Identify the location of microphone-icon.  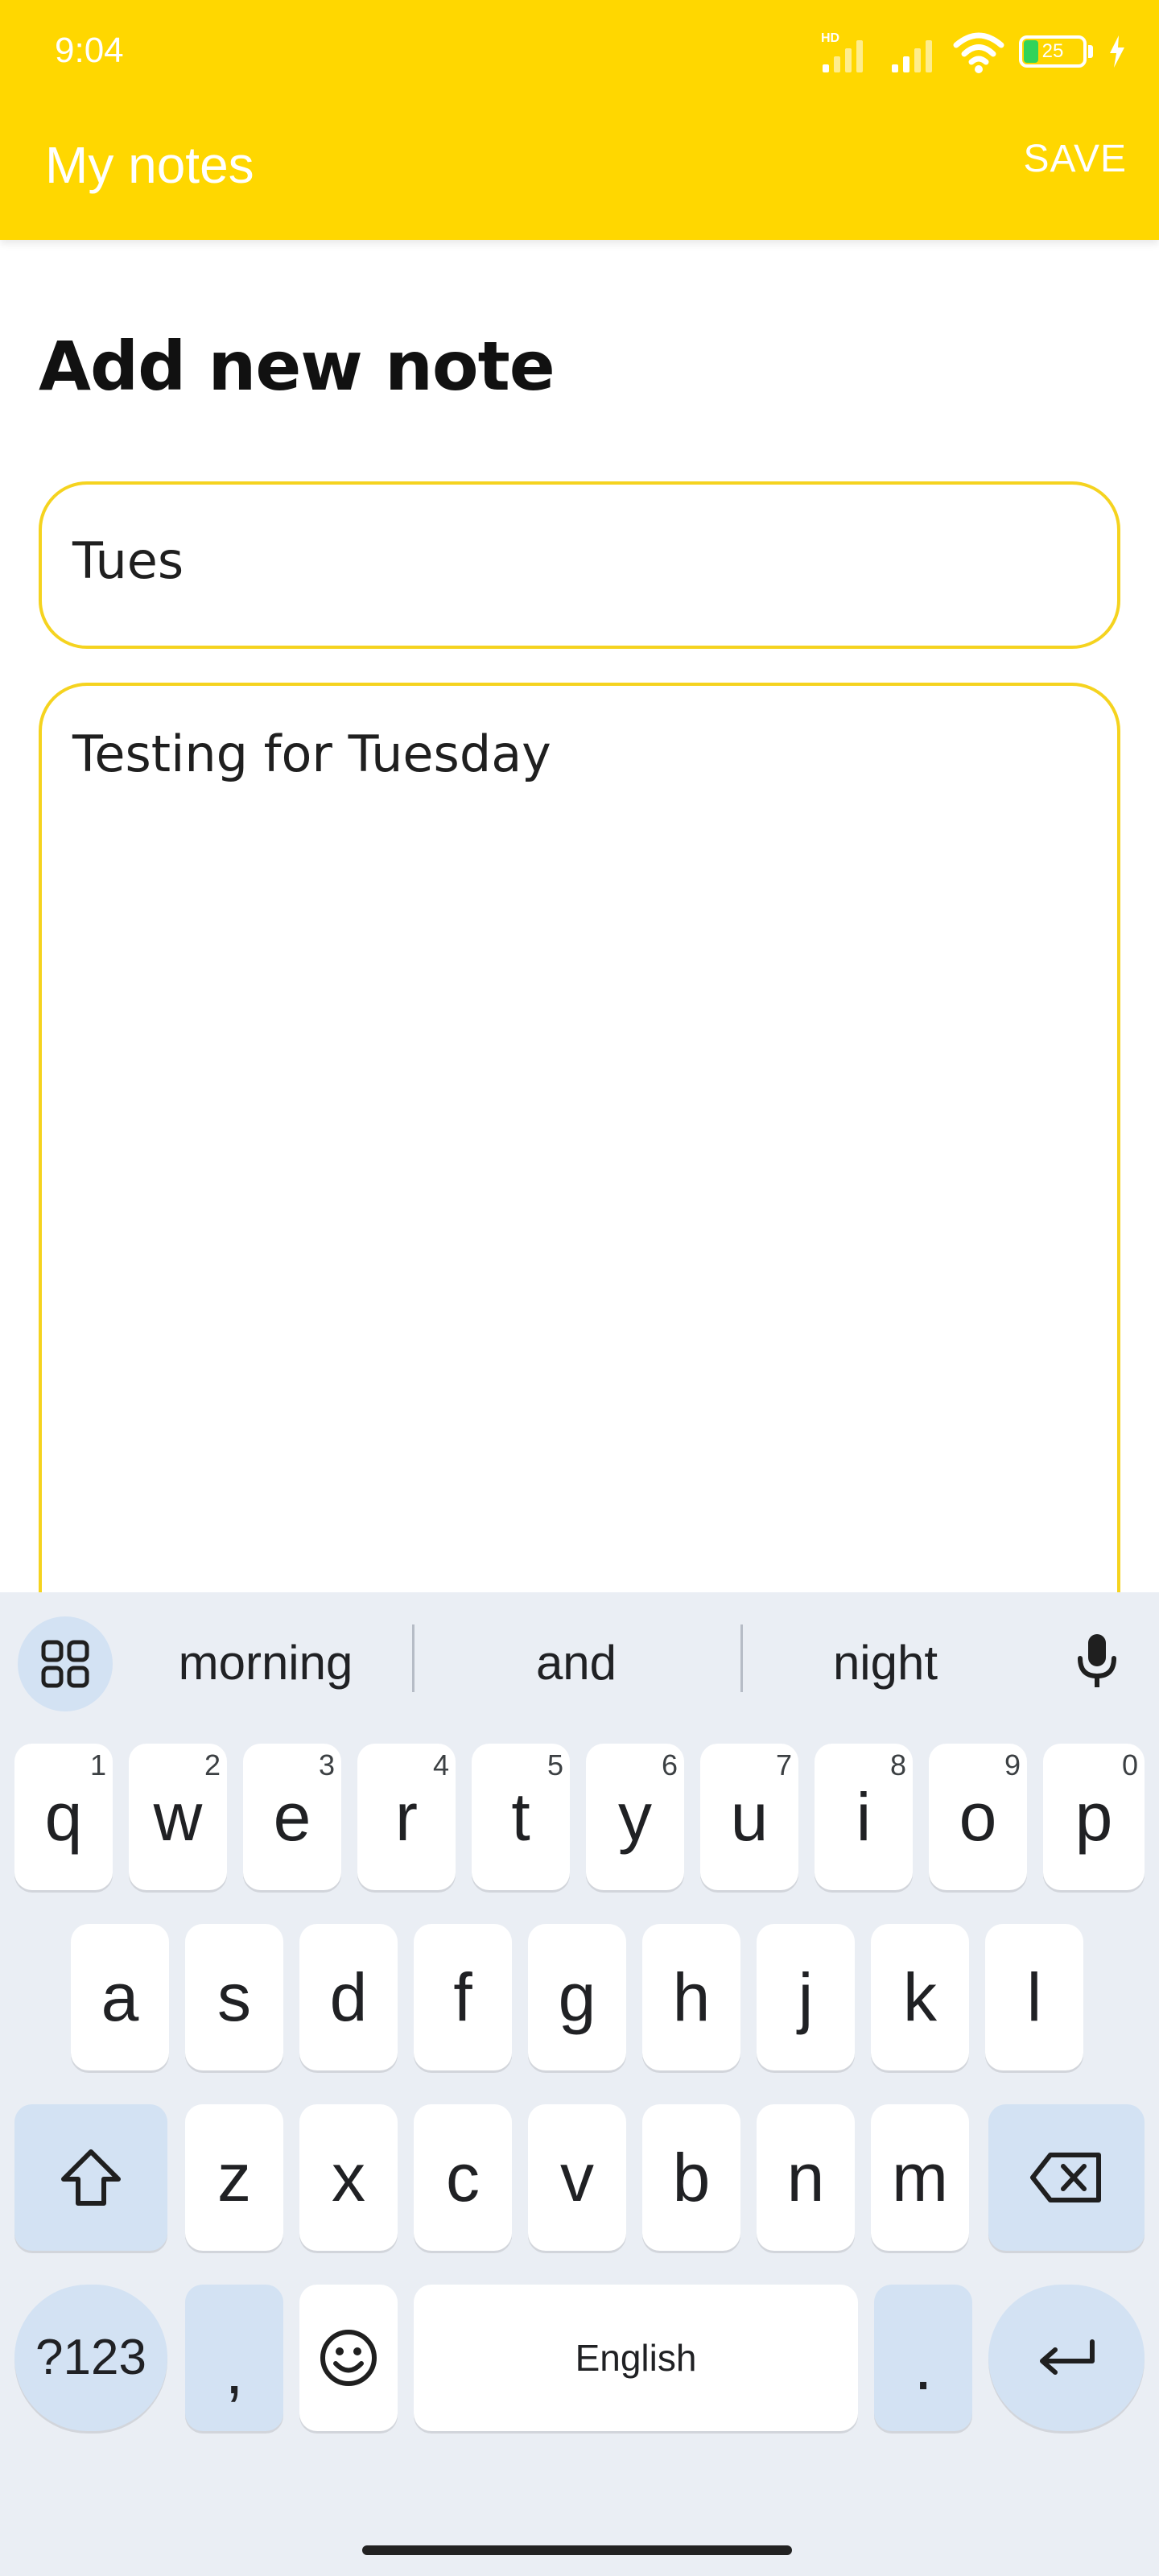
(1097, 1660).